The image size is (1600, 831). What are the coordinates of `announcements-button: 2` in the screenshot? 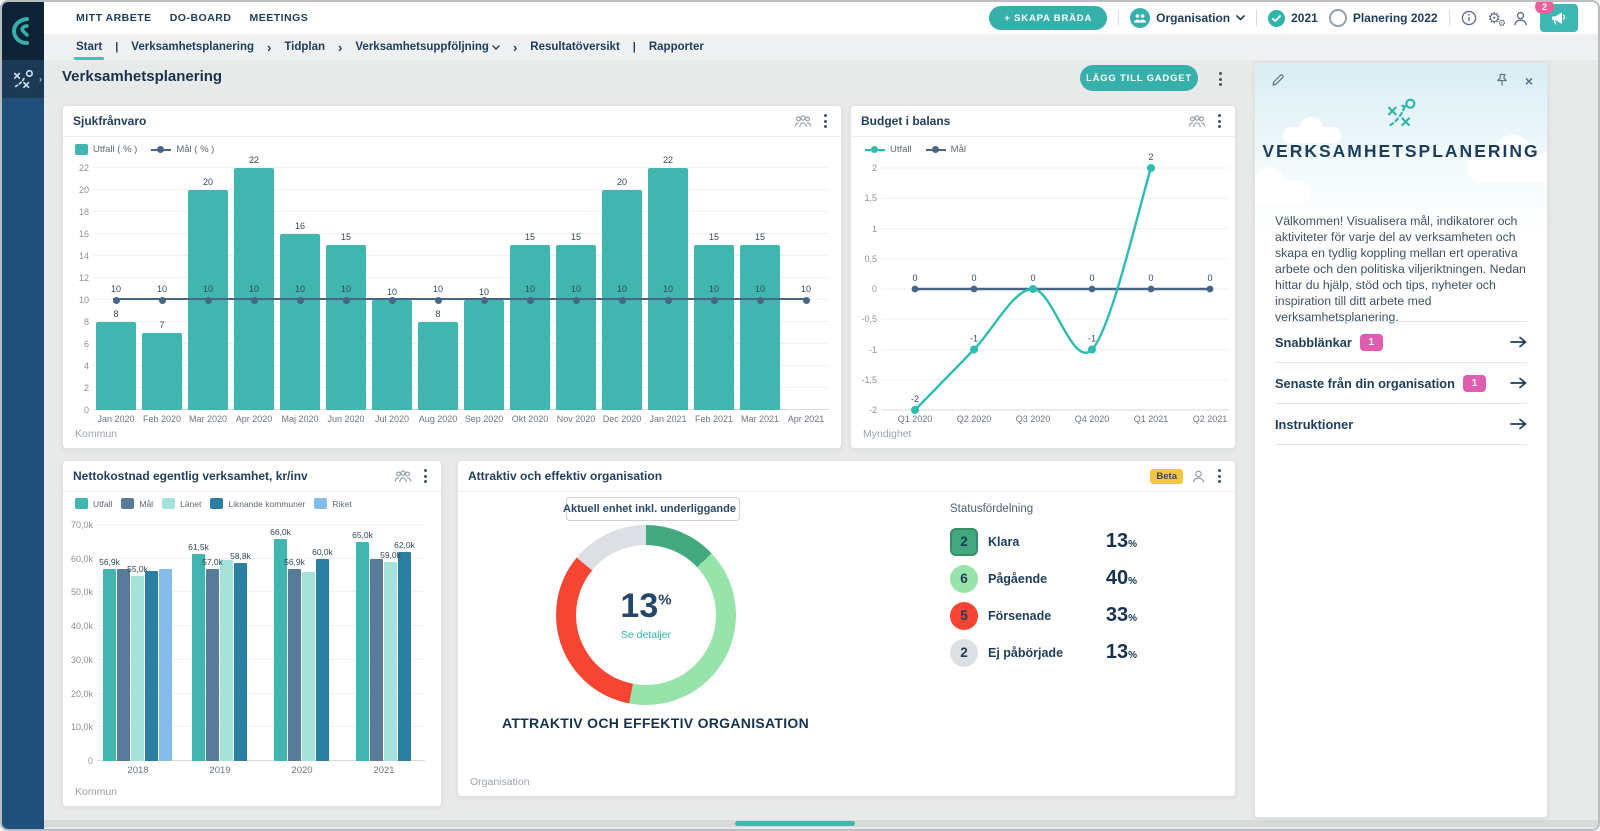 It's located at (1556, 17).